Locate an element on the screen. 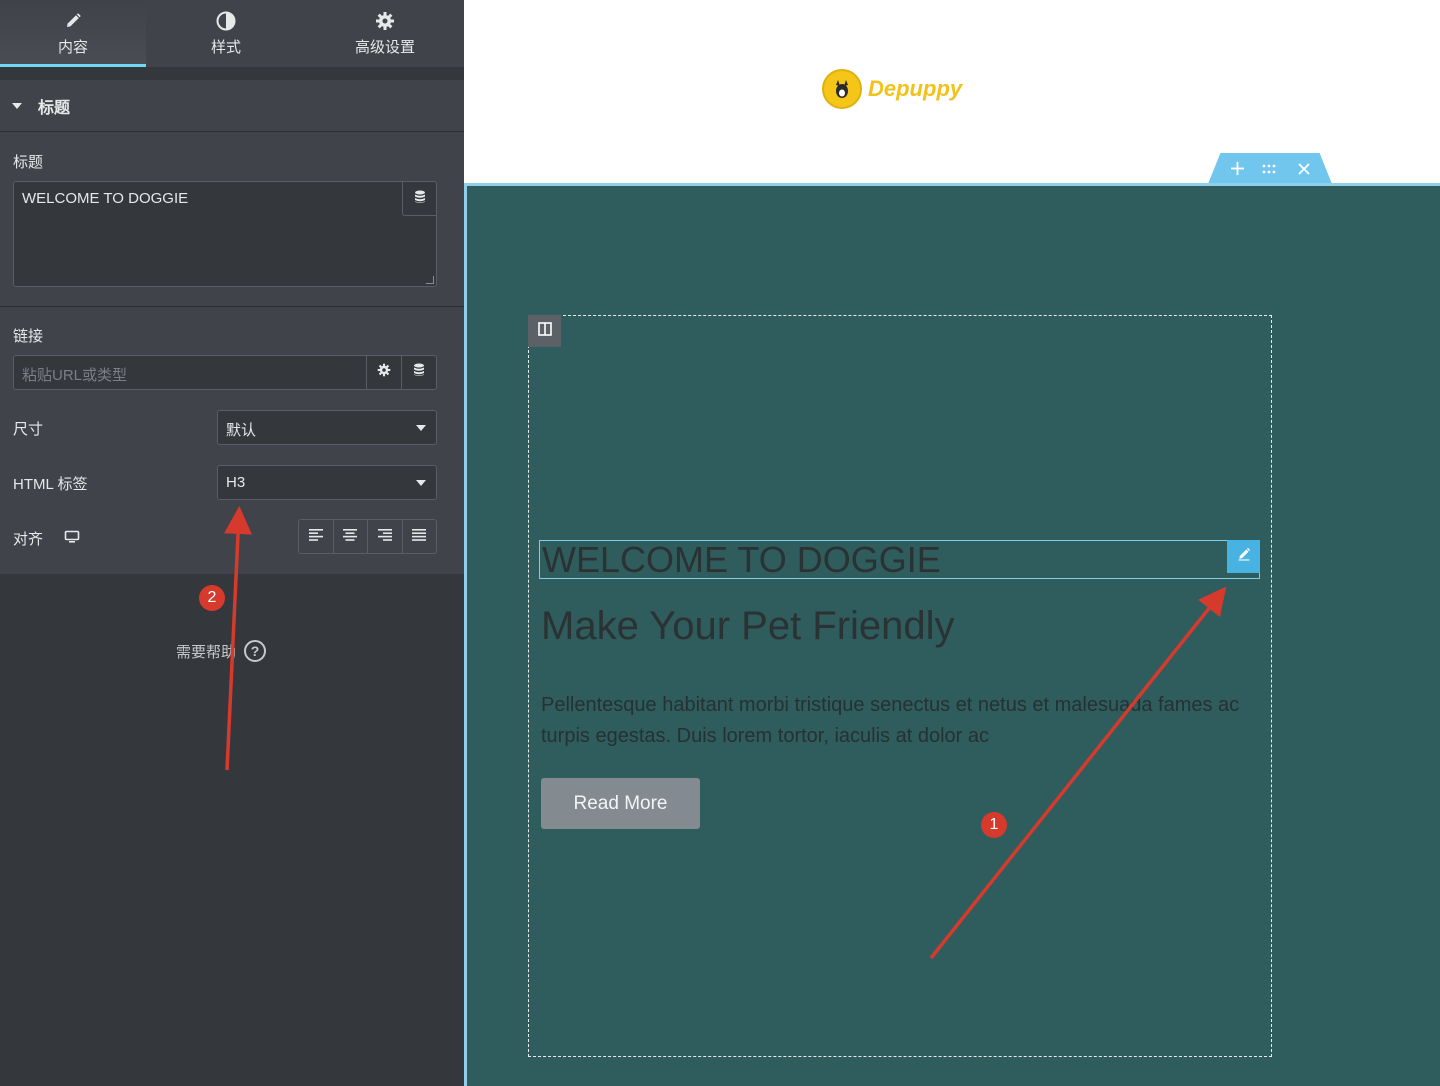 The height and width of the screenshot is (1086, 1440). link-field: 粘贴URL或类型 is located at coordinates (225, 372).